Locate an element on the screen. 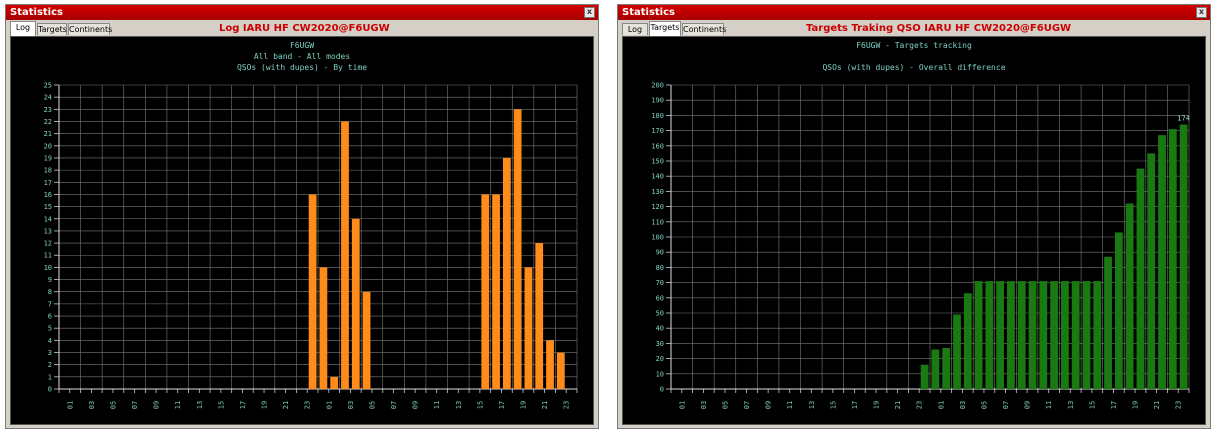  y-tick-label: 70 is located at coordinates (660, 283).